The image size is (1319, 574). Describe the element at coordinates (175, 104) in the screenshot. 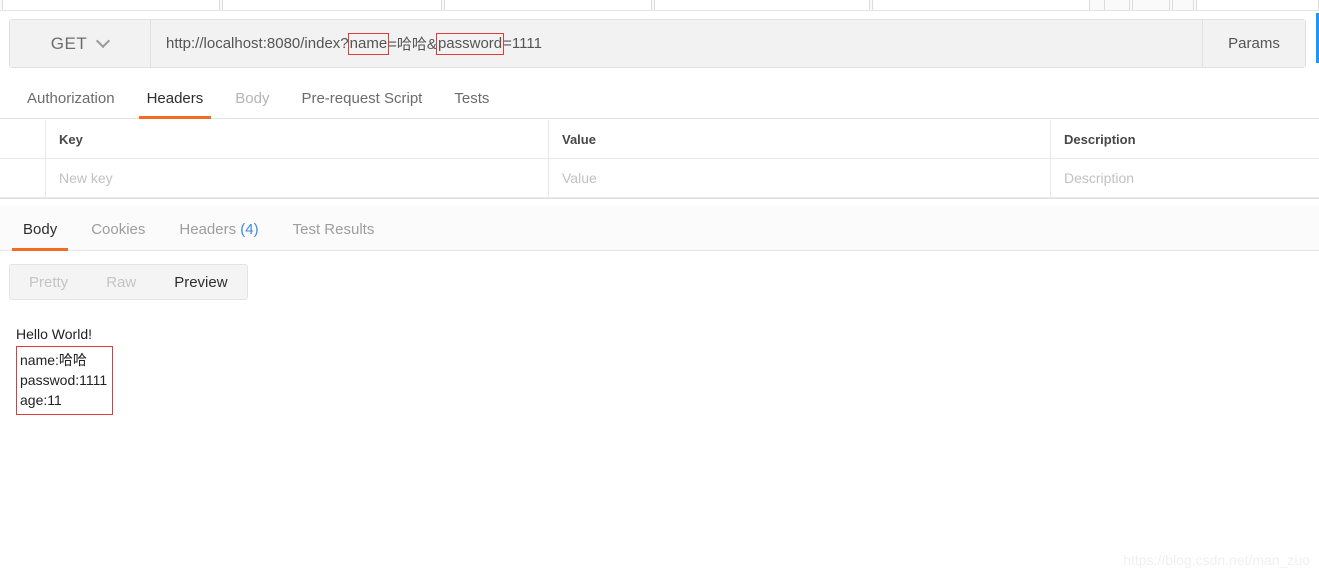

I see `tab-headers: Headers` at that location.